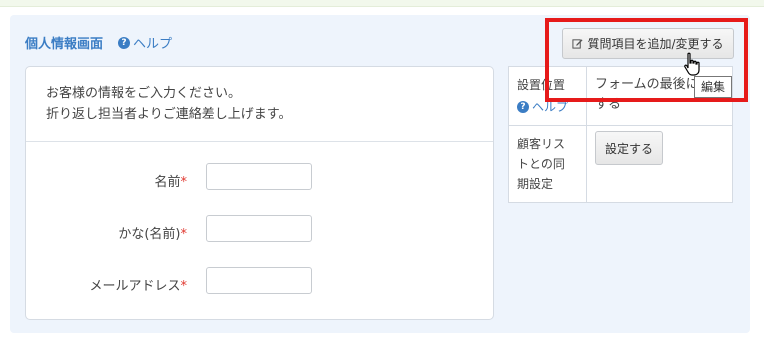  I want to click on help-link: ? ヘルプ, so click(145, 42).